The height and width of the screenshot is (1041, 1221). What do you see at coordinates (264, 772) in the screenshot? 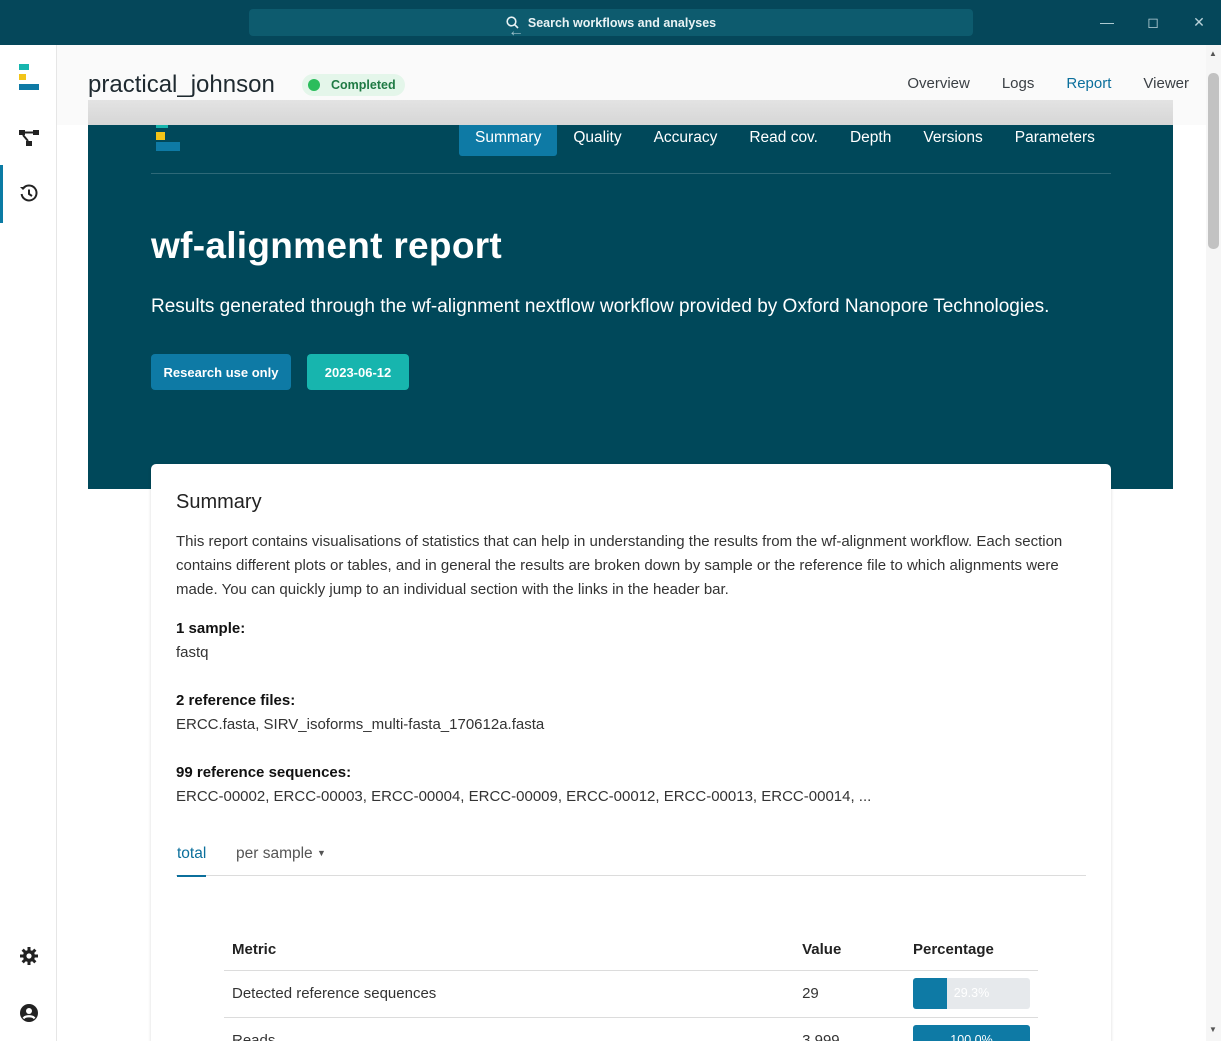
I see `seqs-label: 99 reference sequences:` at bounding box center [264, 772].